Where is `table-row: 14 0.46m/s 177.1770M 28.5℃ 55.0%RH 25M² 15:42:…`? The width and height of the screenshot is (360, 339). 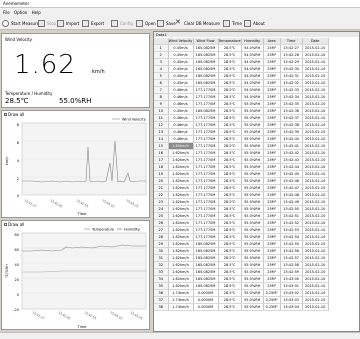
table-row: 14 0.46m/s 177.1770M 28.5℃ 55.0%RH 25M² 15:42:… is located at coordinates (241, 139).